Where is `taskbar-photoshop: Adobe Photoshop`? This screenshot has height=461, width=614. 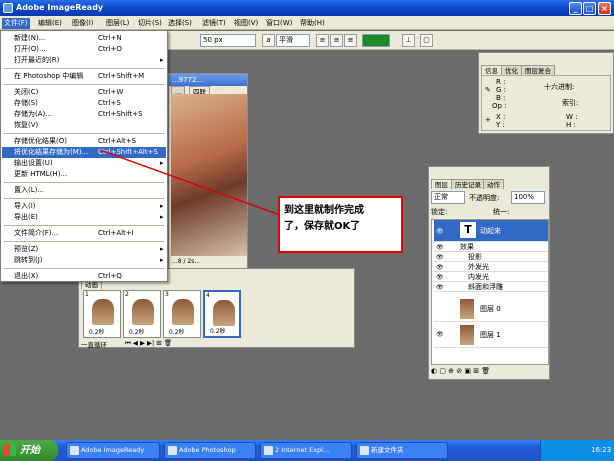 taskbar-photoshop: Adobe Photoshop is located at coordinates (210, 450).